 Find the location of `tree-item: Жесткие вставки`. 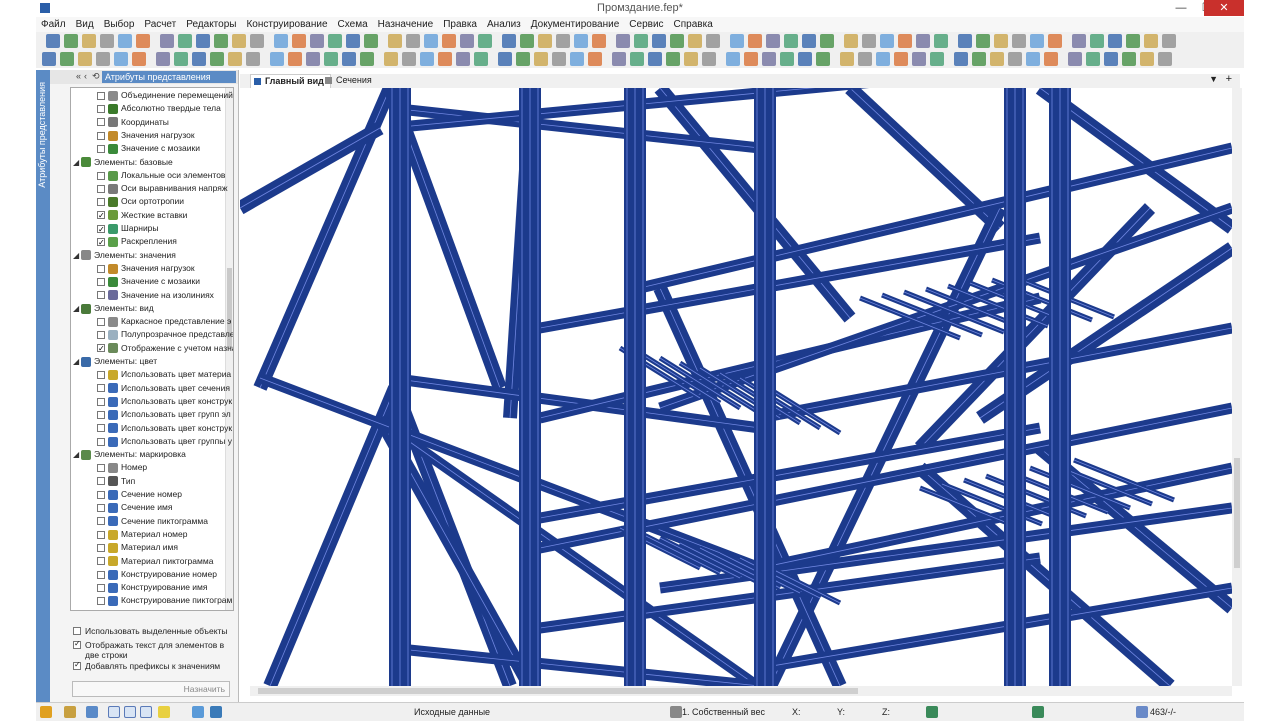

tree-item: Жесткие вставки is located at coordinates (142, 215).